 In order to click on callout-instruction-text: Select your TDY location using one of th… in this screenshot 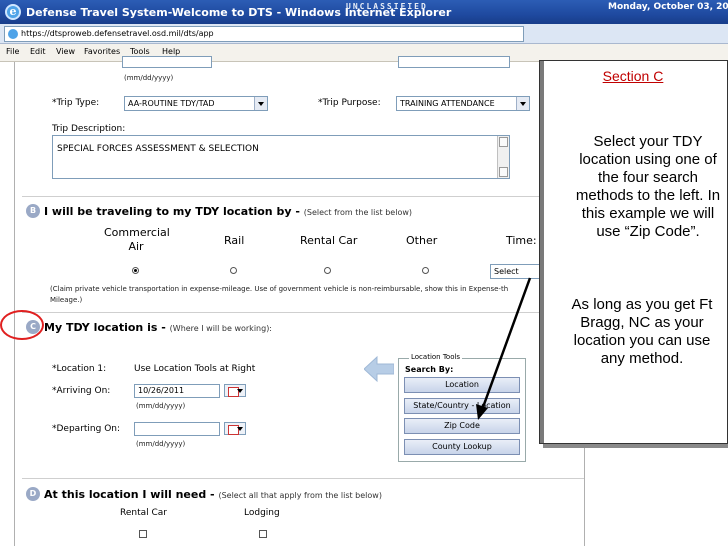, I will do `click(648, 186)`.